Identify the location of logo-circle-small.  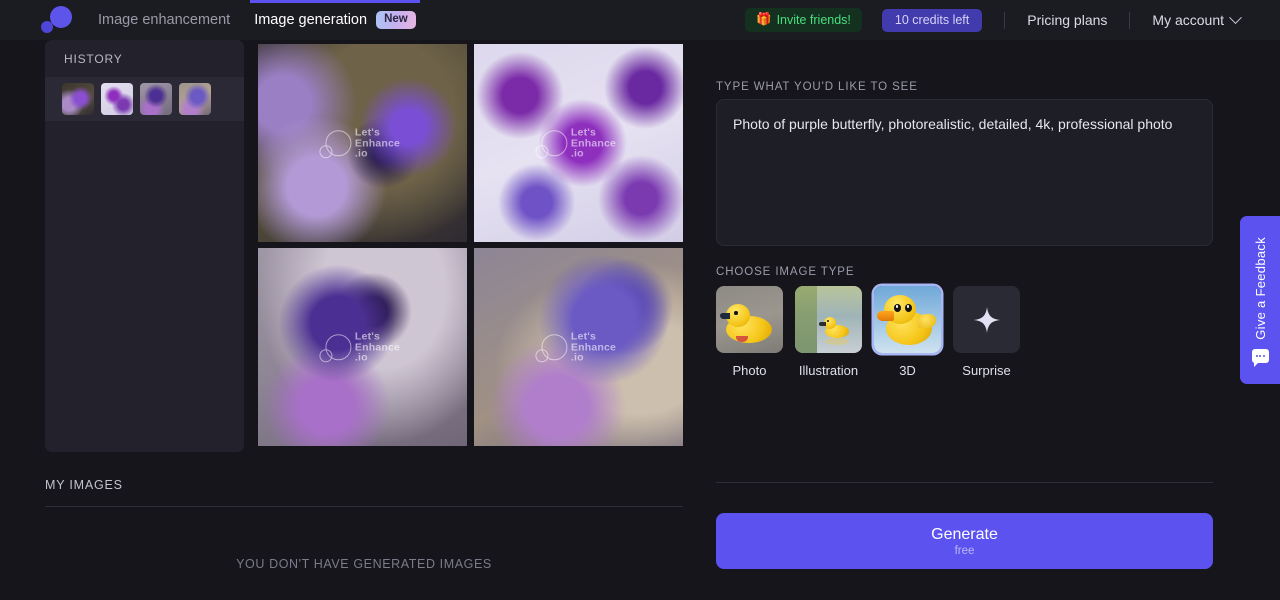
(47, 27).